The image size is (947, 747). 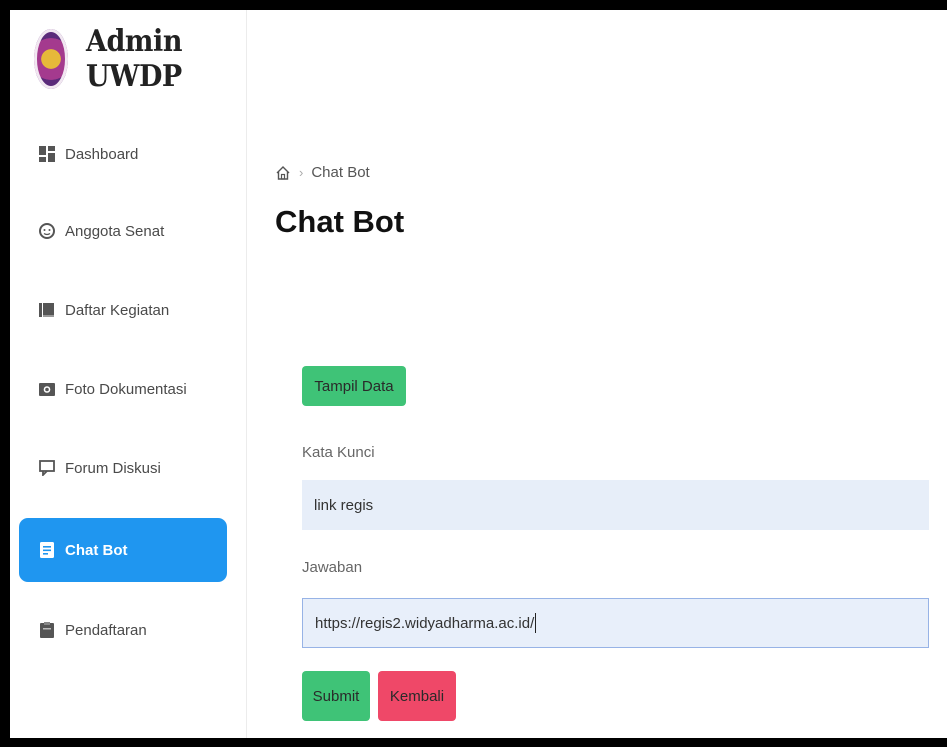 What do you see at coordinates (96, 550) in the screenshot?
I see `sidebar-item-label: Chat Bot` at bounding box center [96, 550].